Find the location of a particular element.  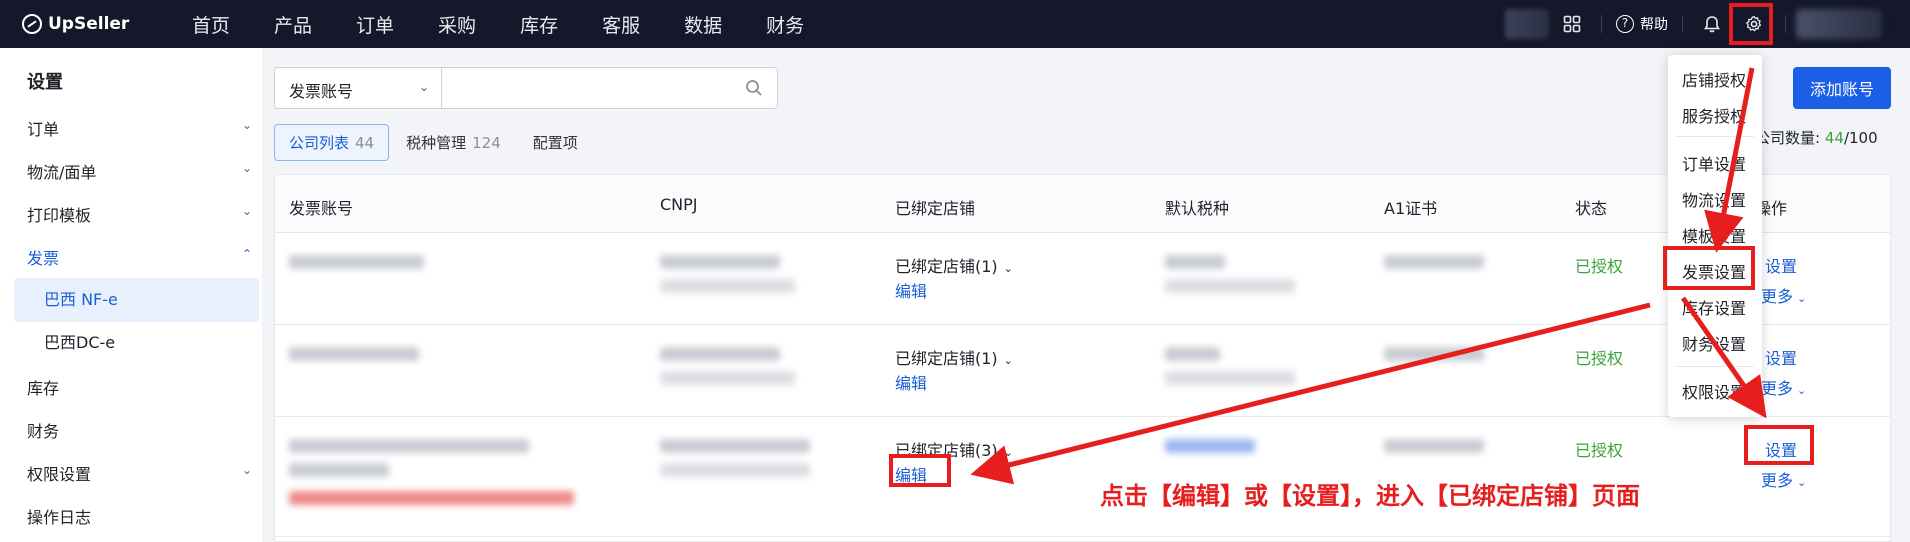

tab-label: 税种管理 is located at coordinates (436, 143).